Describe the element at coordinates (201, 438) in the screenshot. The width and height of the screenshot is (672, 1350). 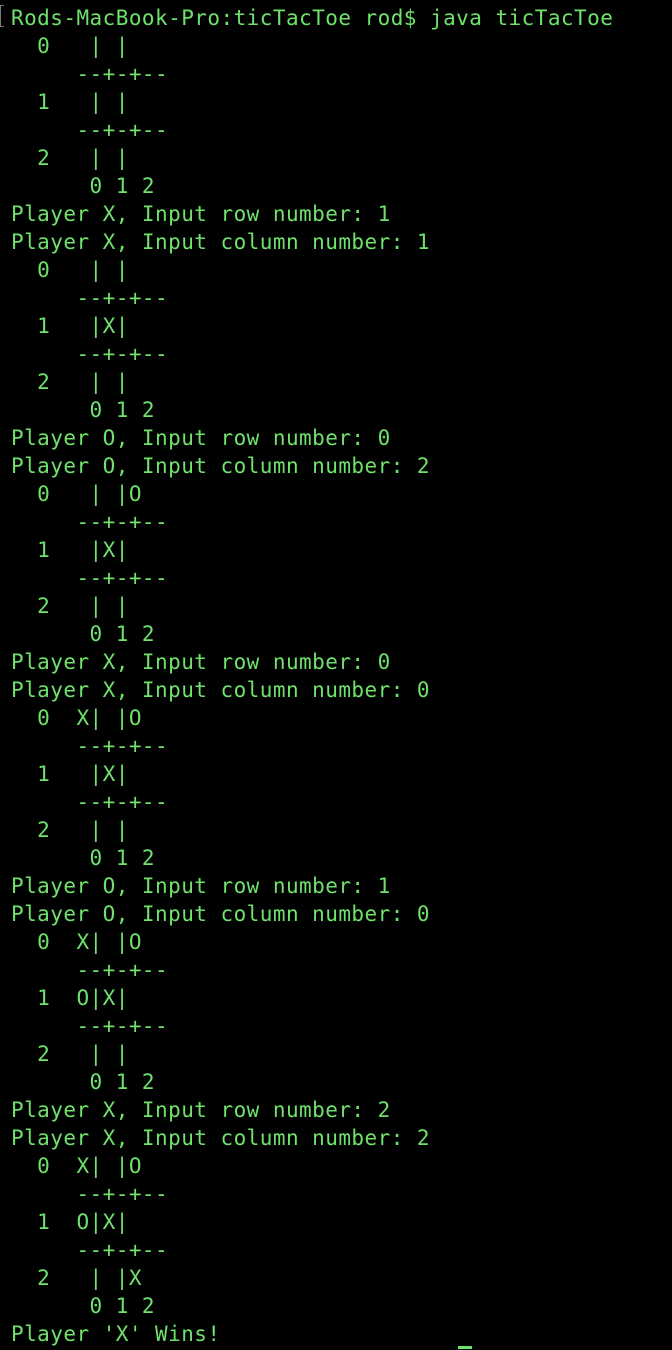
I see `output-line: Player O, Input row number: 0` at that location.